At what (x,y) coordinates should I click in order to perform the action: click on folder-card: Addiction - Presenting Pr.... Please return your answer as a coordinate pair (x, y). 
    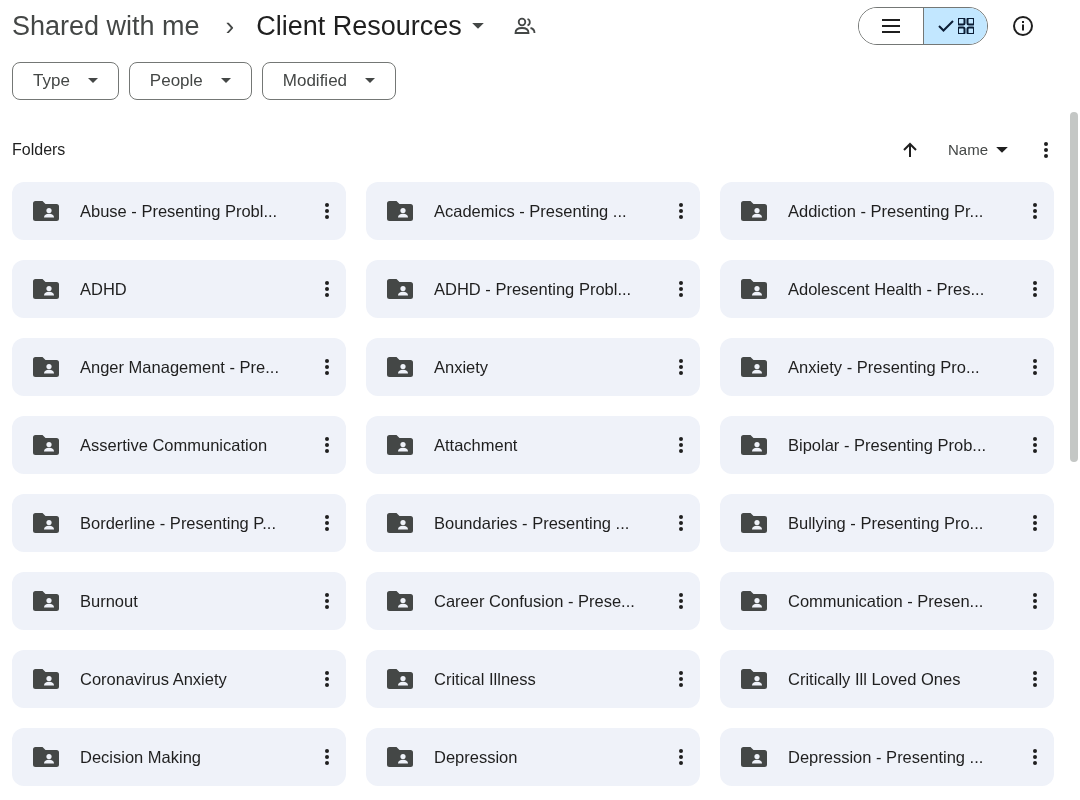
    Looking at the image, I should click on (887, 211).